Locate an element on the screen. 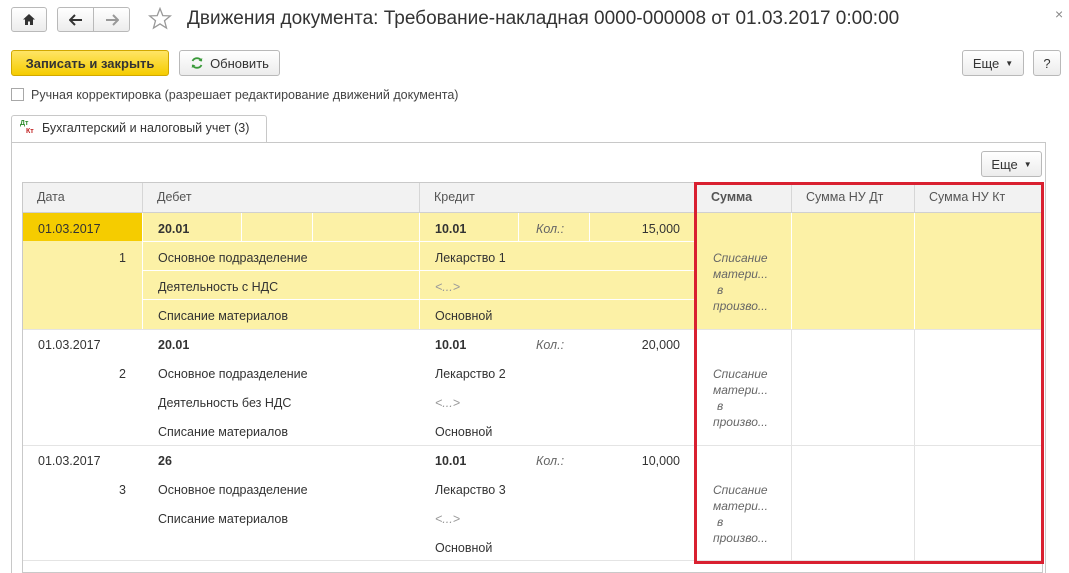 Image resolution: width=1069 pixels, height=573 pixels. home-icon is located at coordinates (29, 19).